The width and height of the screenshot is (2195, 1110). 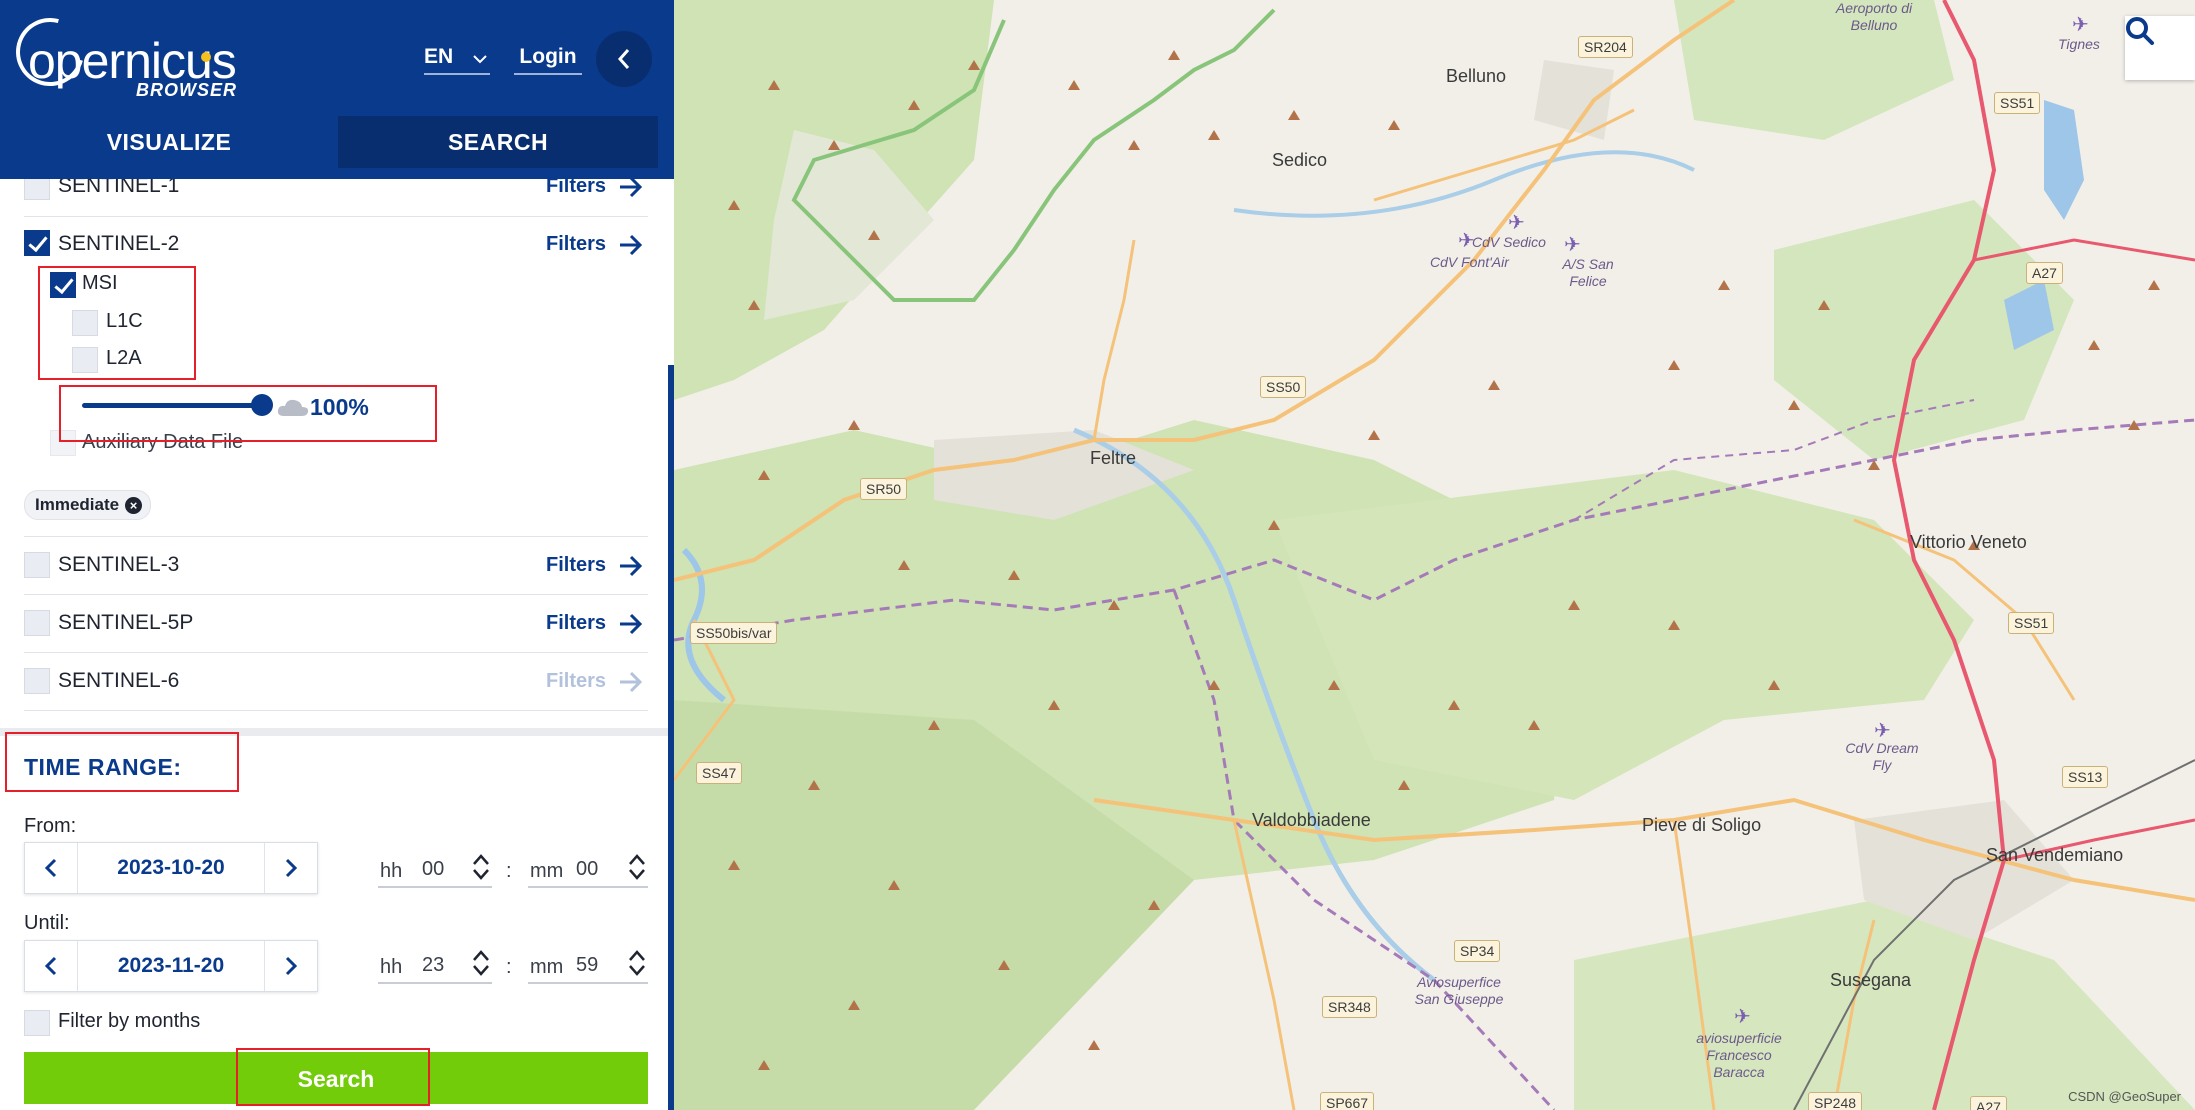 I want to click on road-shield: SP667, so click(x=1347, y=1101).